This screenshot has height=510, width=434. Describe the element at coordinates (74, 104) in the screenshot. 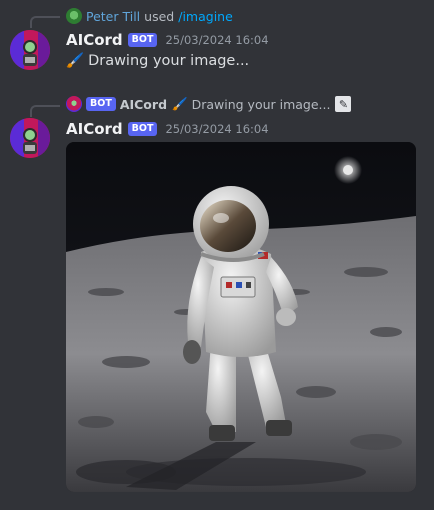

I see `bot-mini-avatar` at that location.